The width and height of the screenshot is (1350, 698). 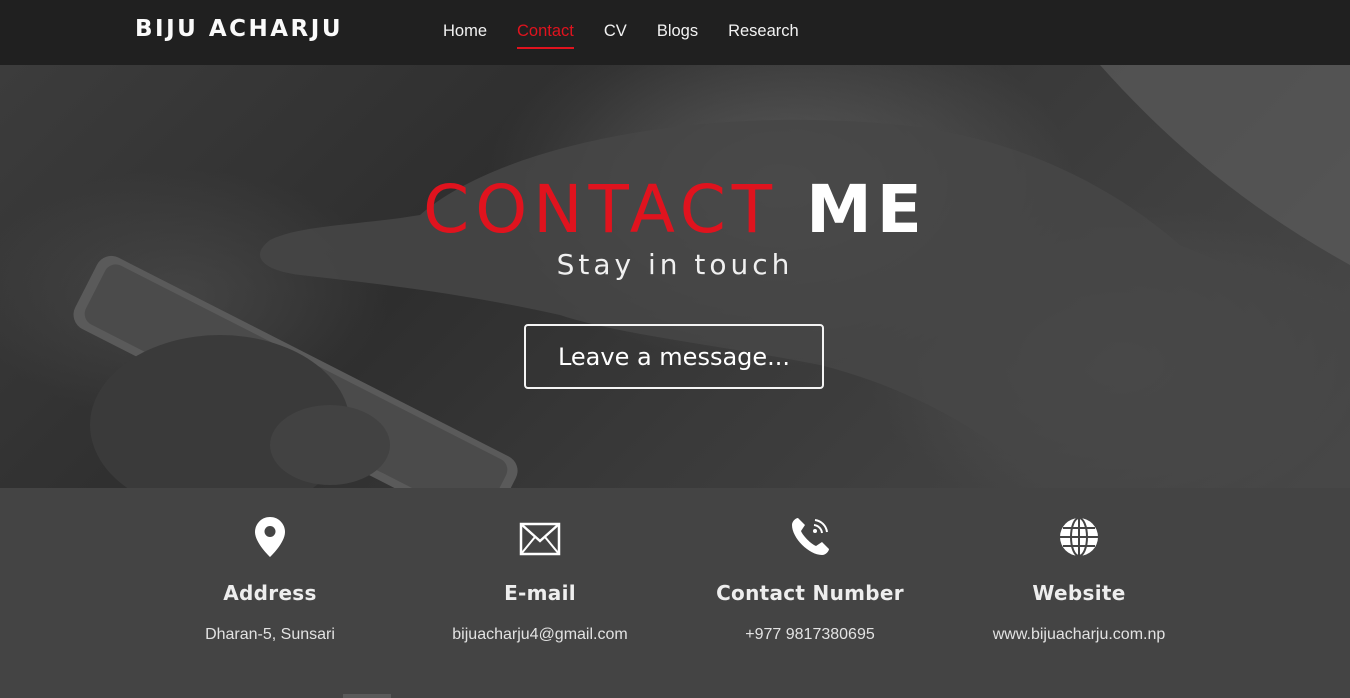 I want to click on envelope-icon, so click(x=540, y=539).